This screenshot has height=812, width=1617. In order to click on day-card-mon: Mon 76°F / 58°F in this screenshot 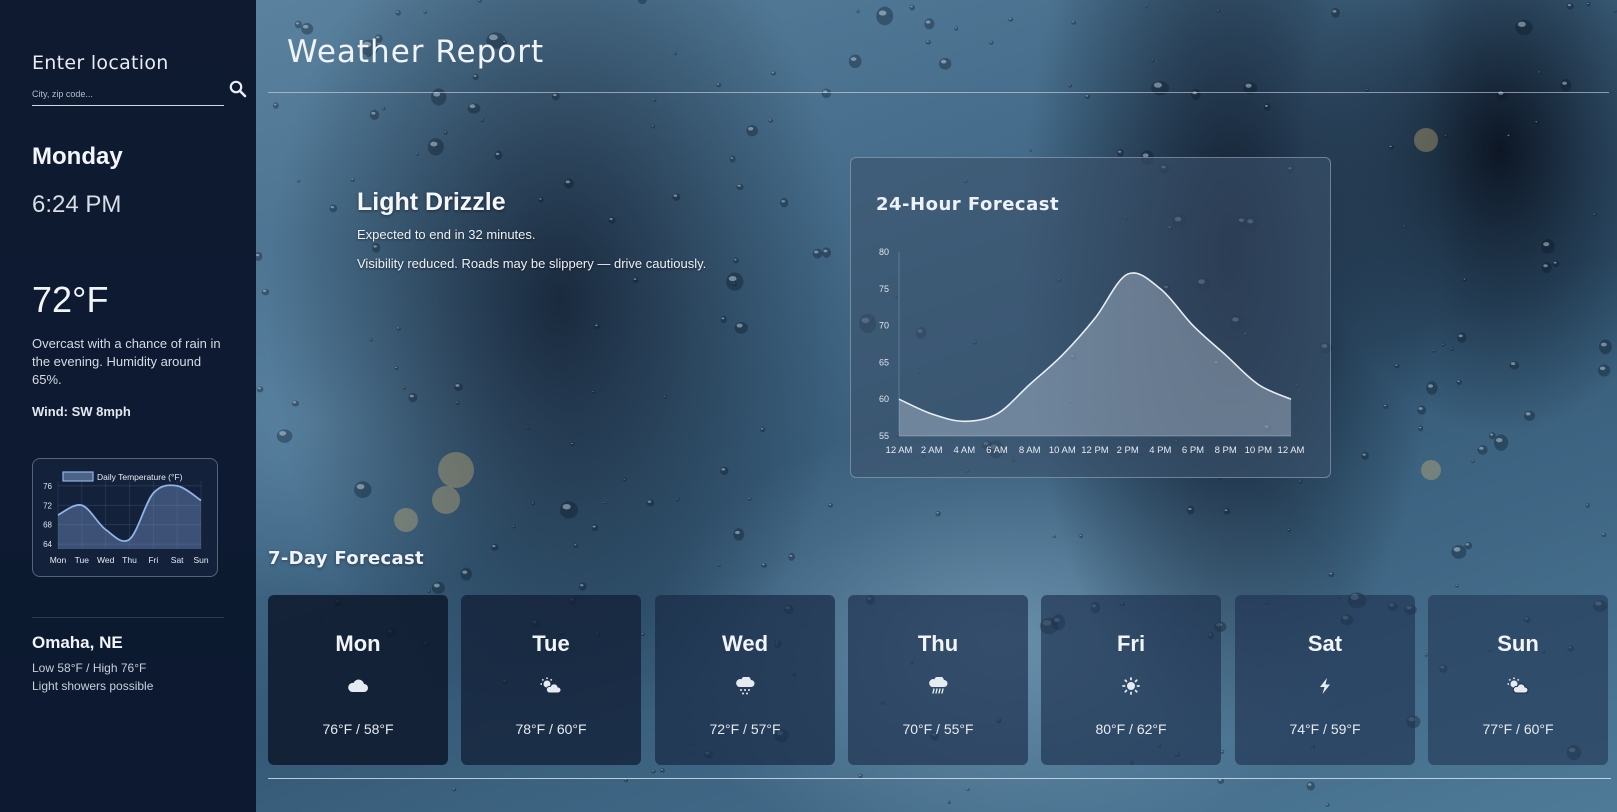, I will do `click(358, 680)`.